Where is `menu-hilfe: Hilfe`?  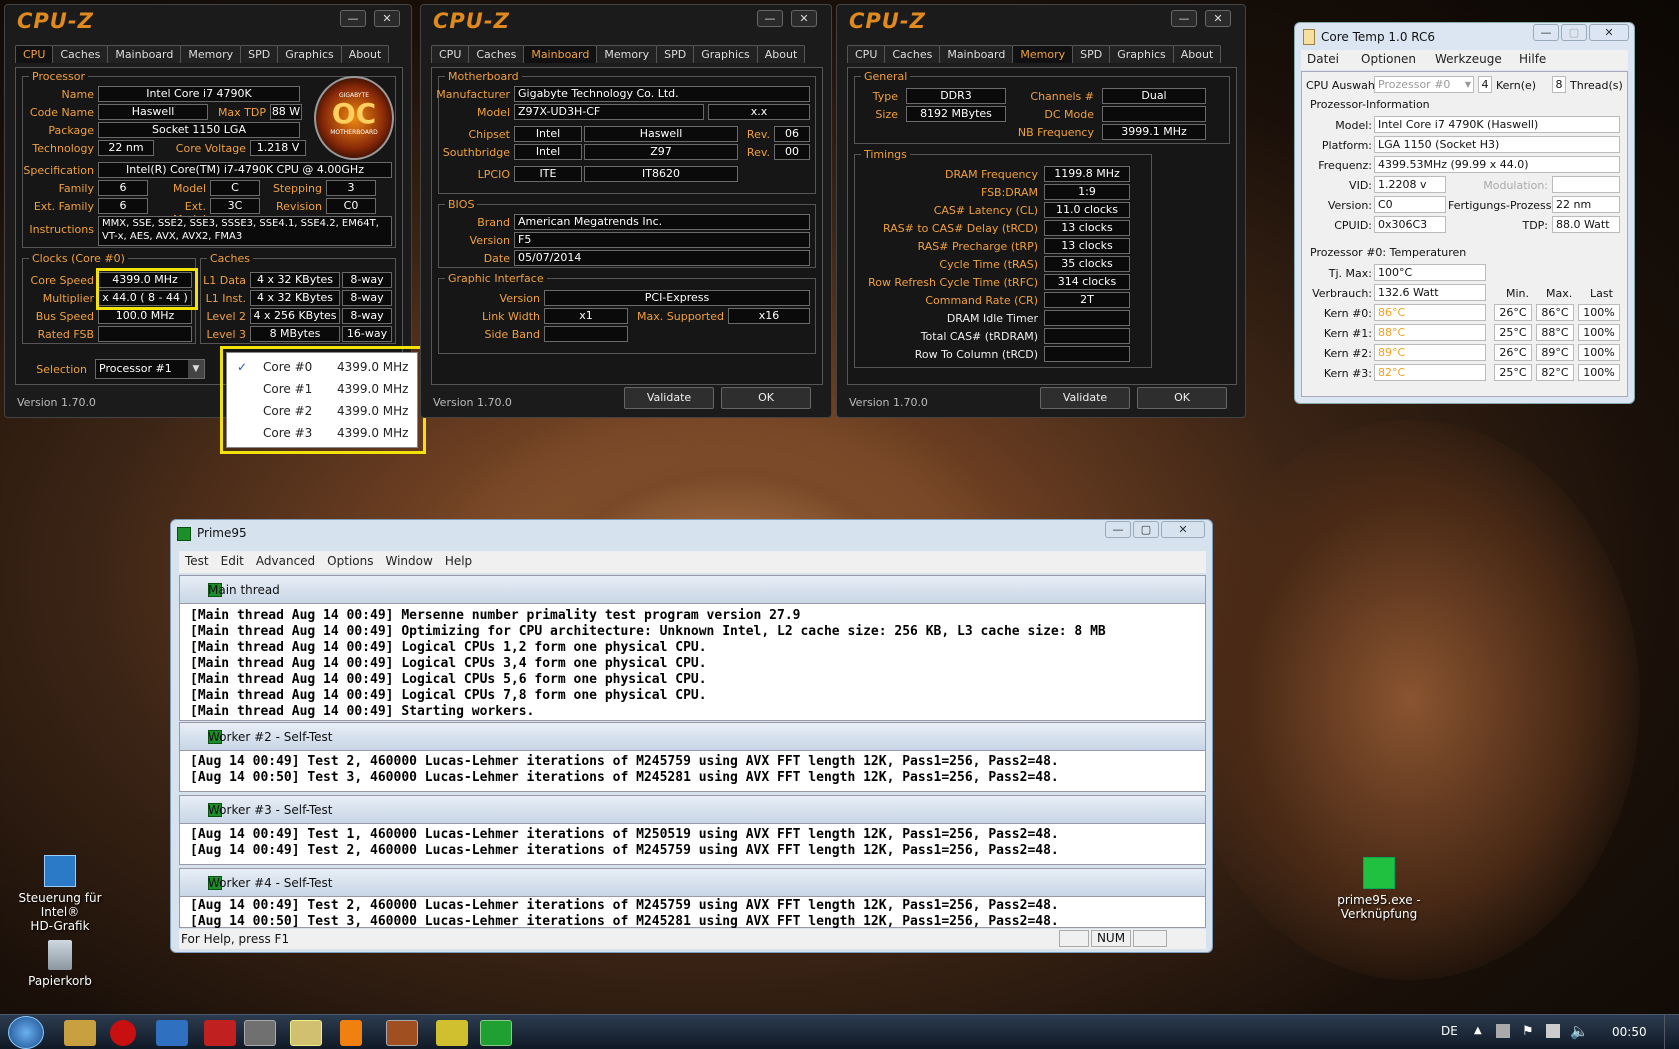 menu-hilfe: Hilfe is located at coordinates (1532, 59).